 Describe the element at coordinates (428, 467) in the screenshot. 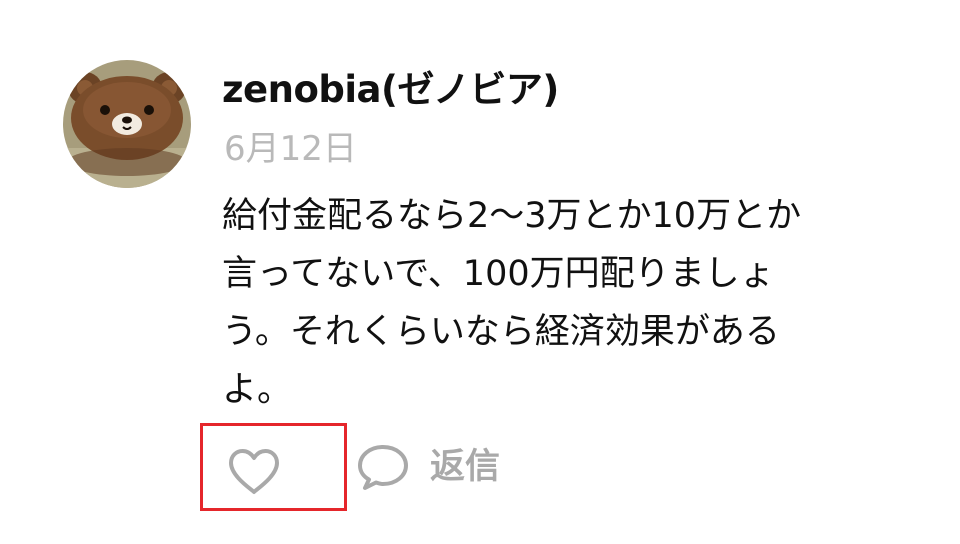

I see `reply-button: 返信` at that location.